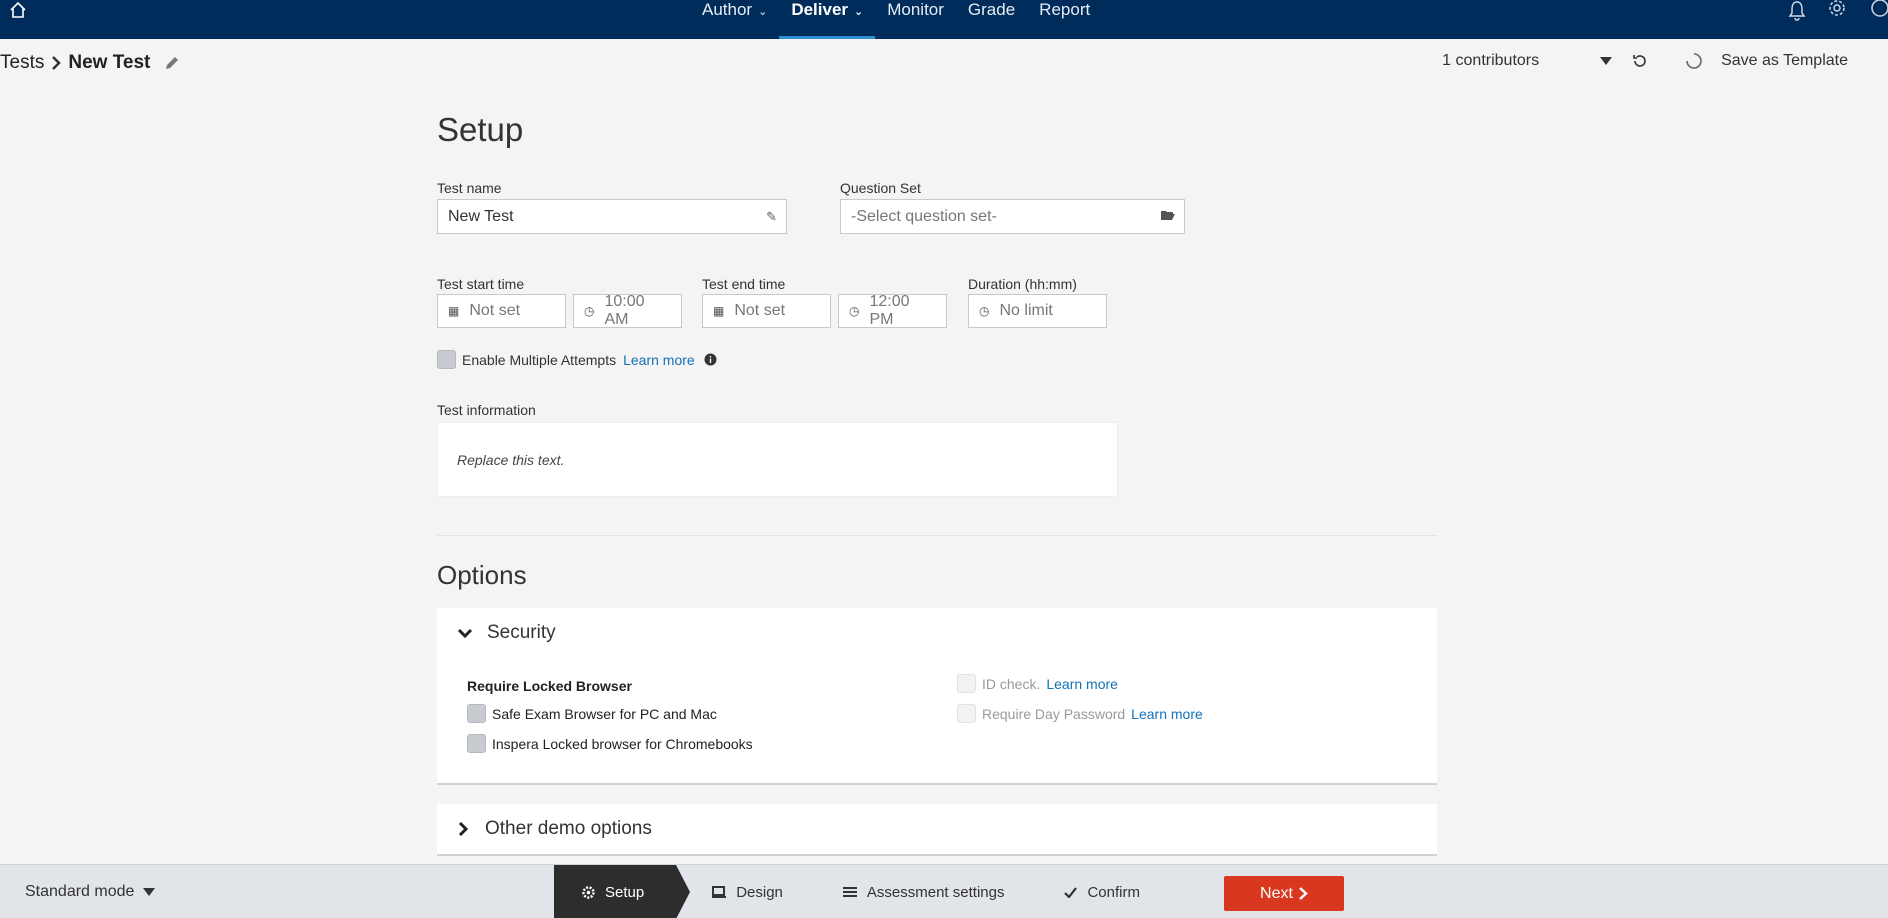 Image resolution: width=1888 pixels, height=918 pixels. I want to click on start-date-field: ▦ Not set, so click(501, 311).